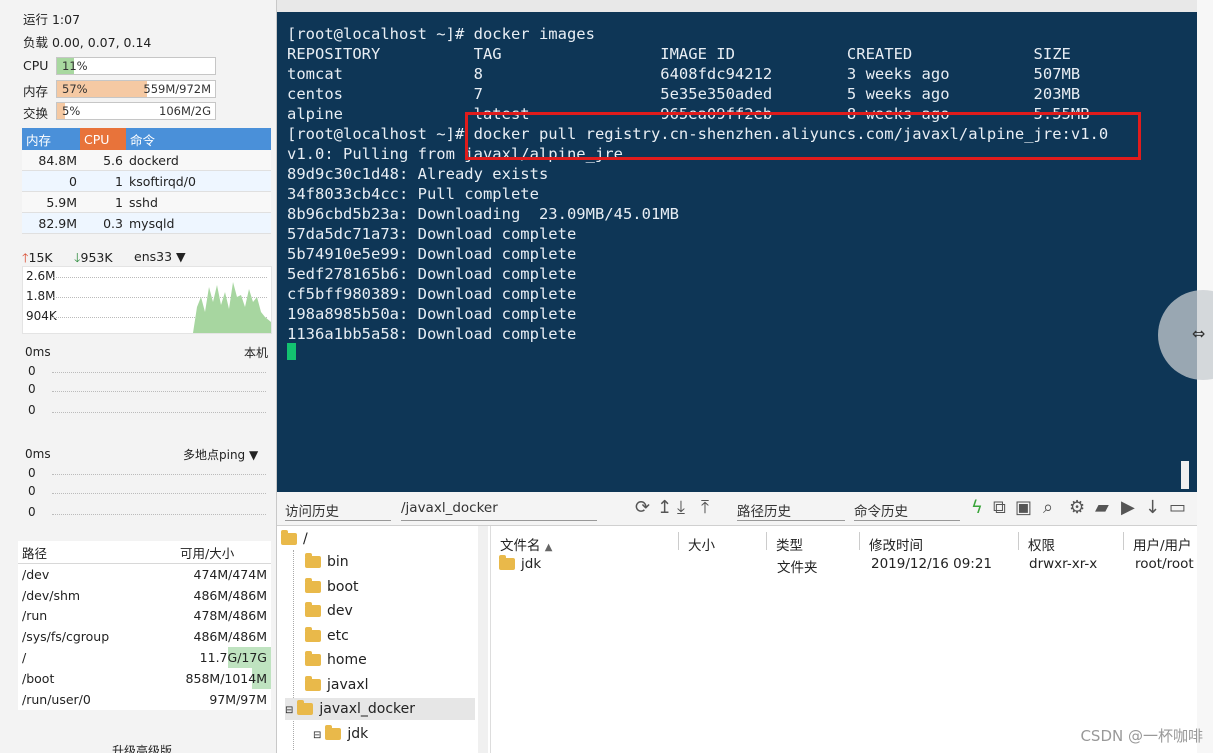 The height and width of the screenshot is (753, 1213). What do you see at coordinates (146, 393) in the screenshot?
I see `latency-graph-1: 0 0 0` at bounding box center [146, 393].